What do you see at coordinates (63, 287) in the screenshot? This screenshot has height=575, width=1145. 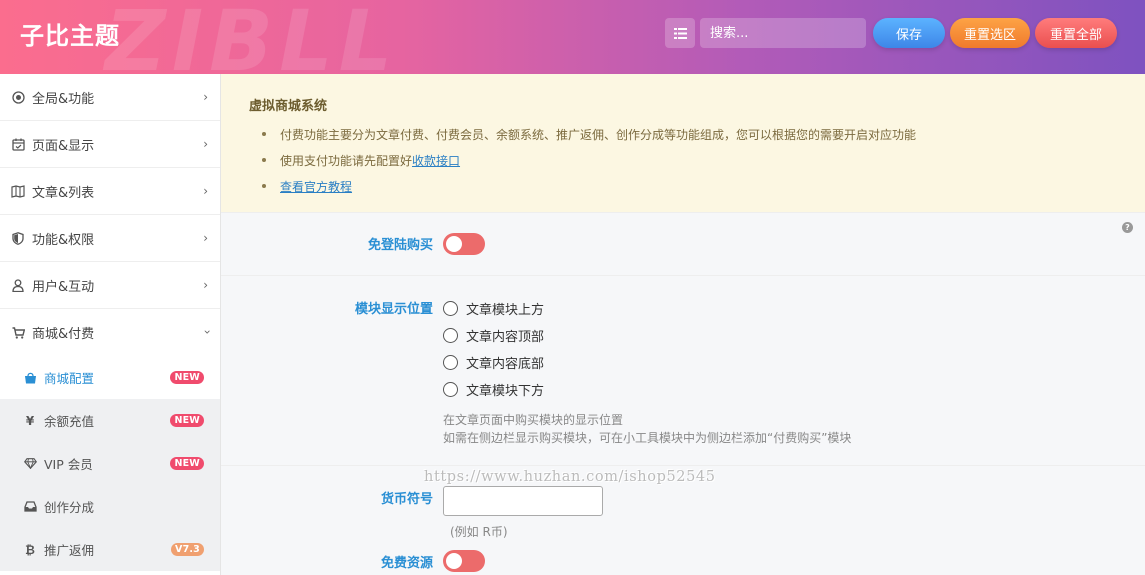 I see `sidebar-item-label: 用户&互动` at bounding box center [63, 287].